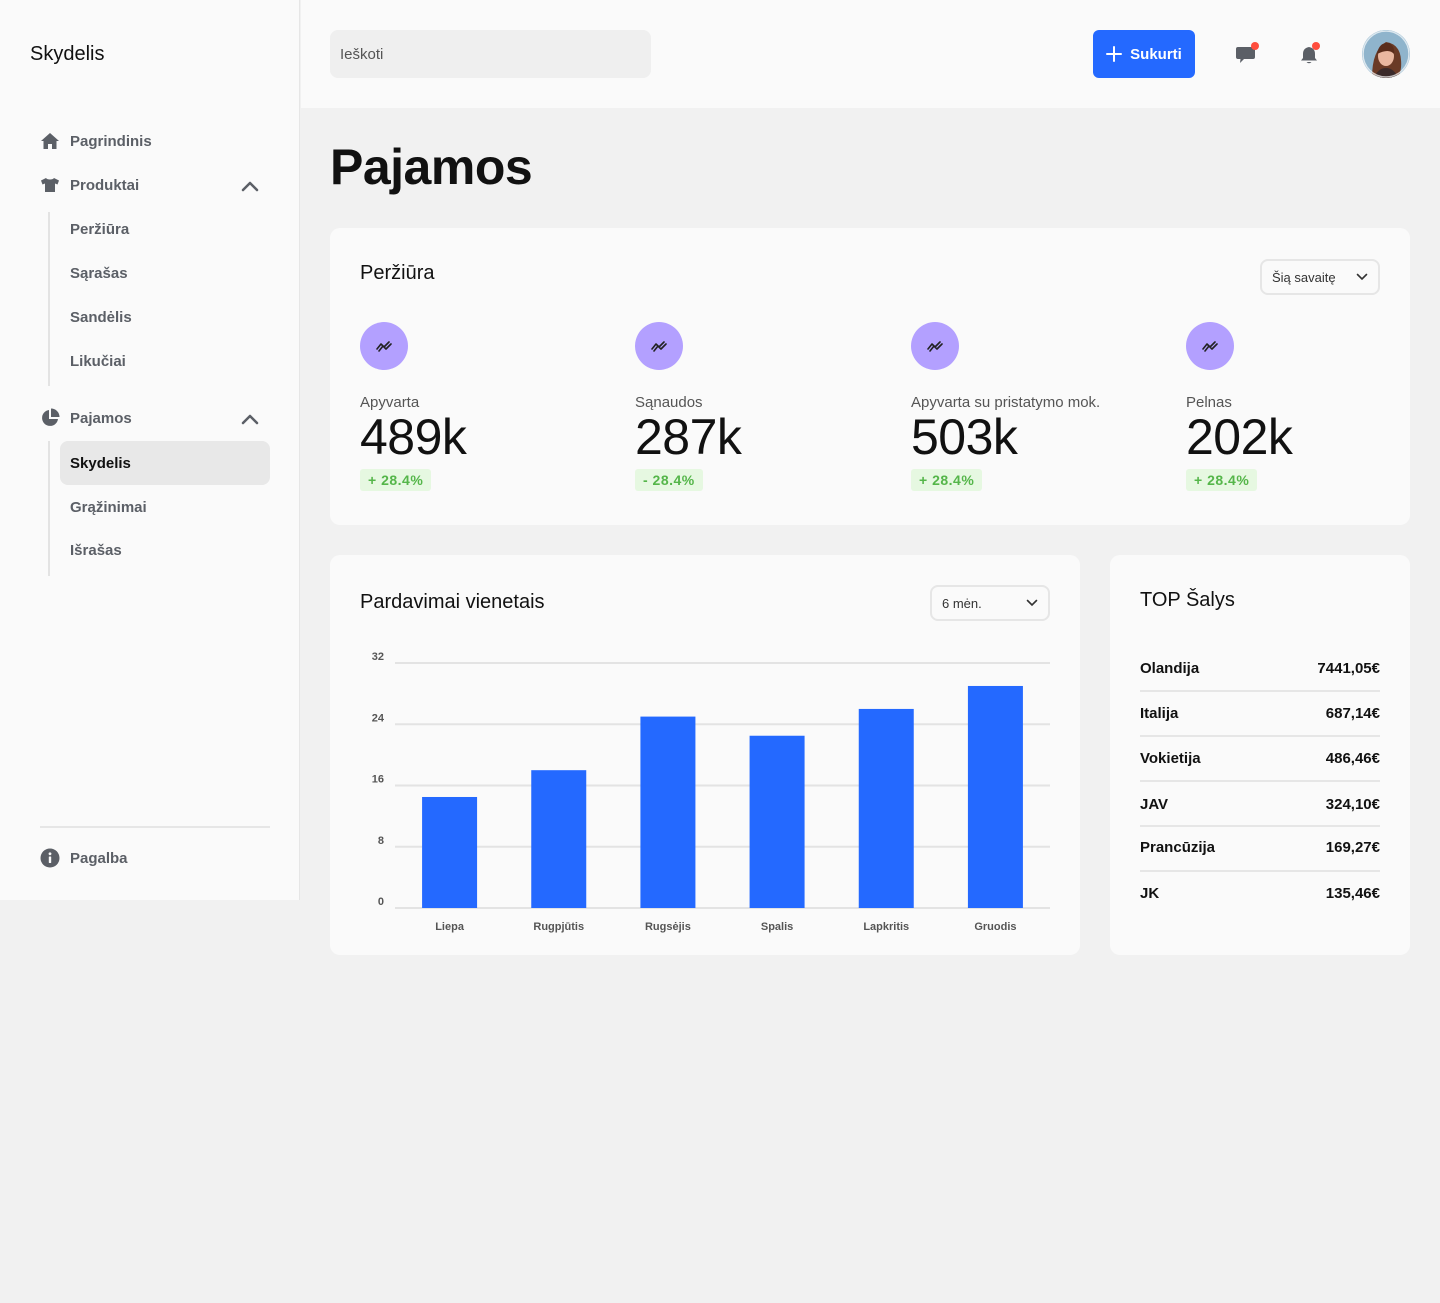  What do you see at coordinates (1247, 54) in the screenshot?
I see `messages-icon` at bounding box center [1247, 54].